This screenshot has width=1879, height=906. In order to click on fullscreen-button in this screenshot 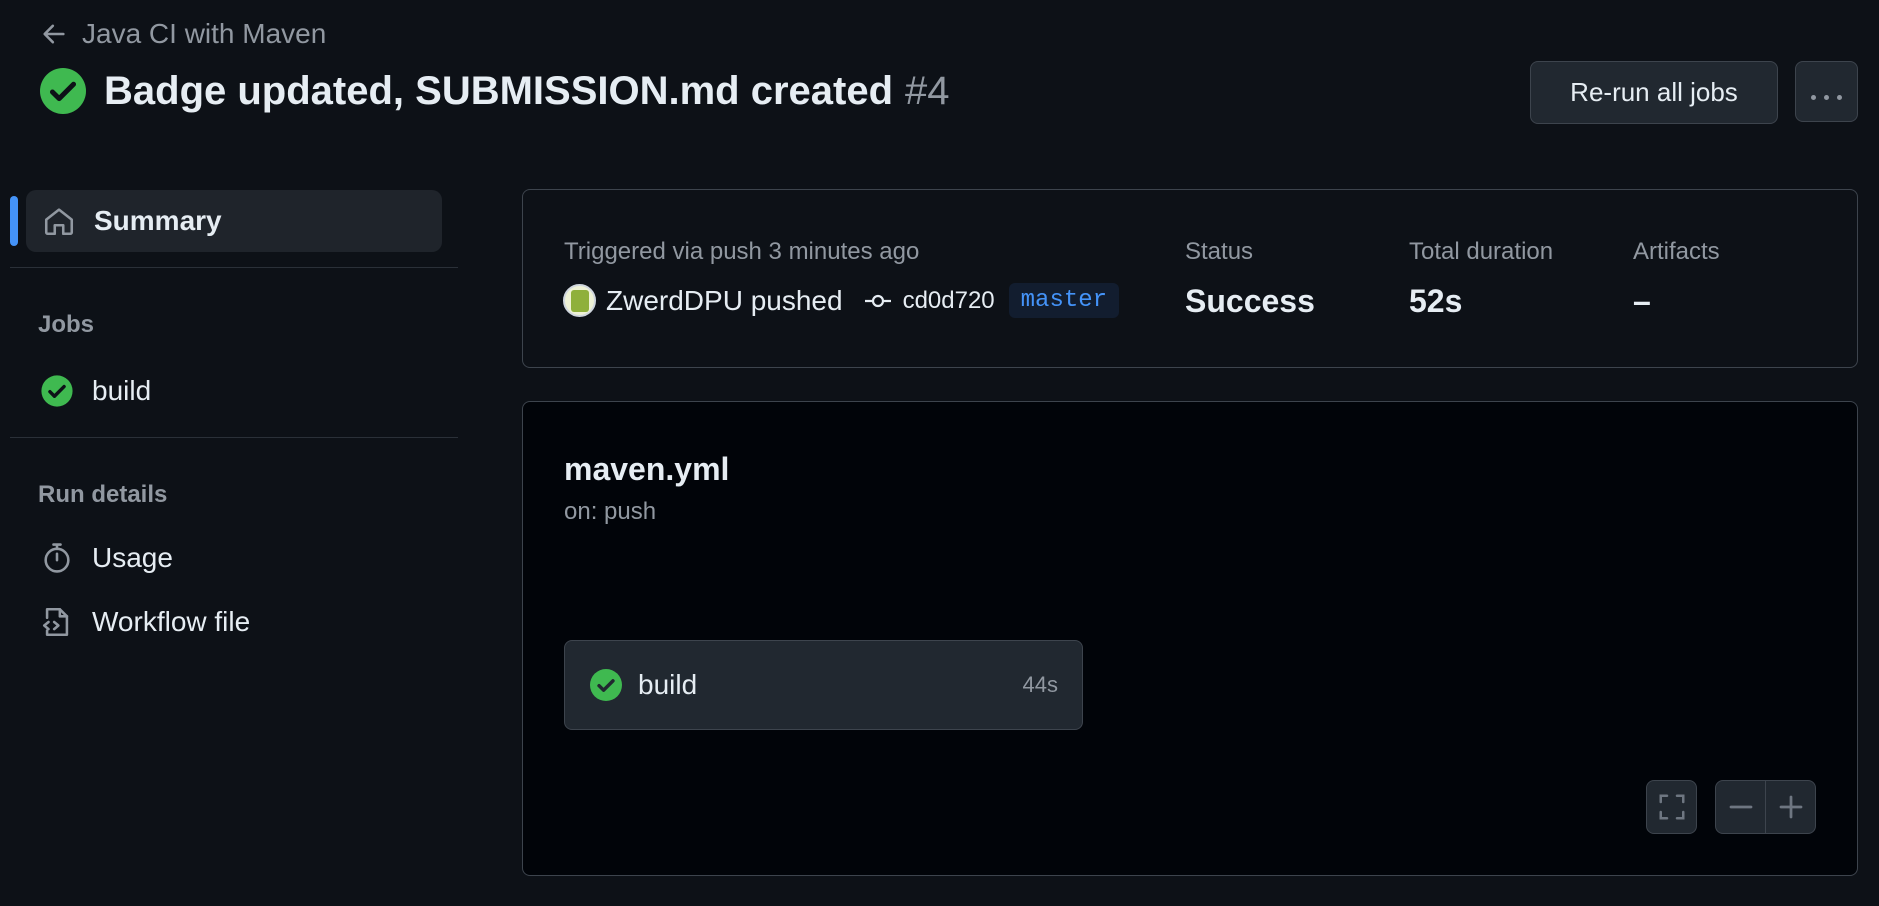, I will do `click(1671, 807)`.